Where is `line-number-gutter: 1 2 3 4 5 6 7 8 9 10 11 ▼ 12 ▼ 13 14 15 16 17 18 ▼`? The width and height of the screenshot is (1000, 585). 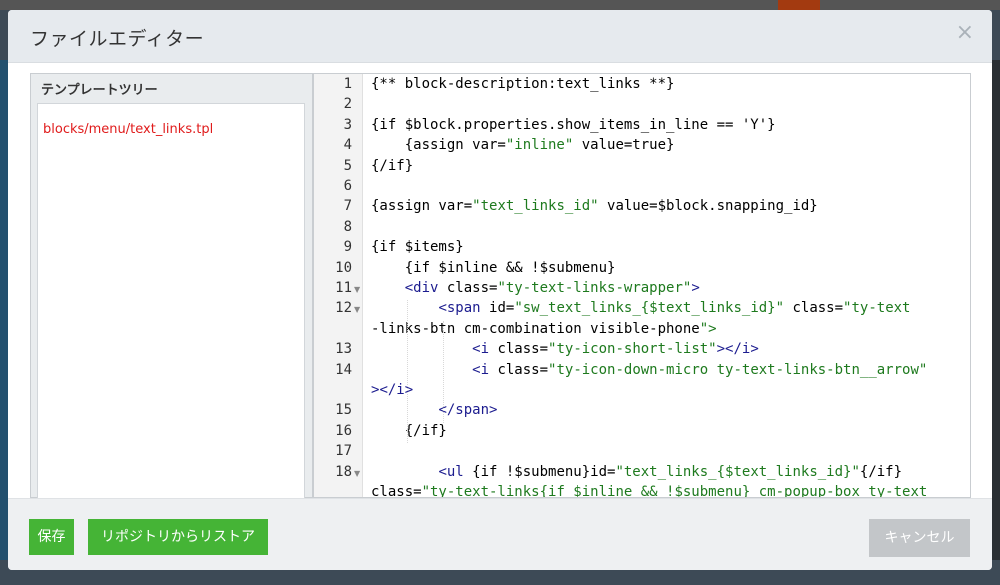
line-number-gutter: 1 2 3 4 5 6 7 8 9 10 11 ▼ 12 ▼ 13 14 15 16 17 18 ▼ is located at coordinates (338, 285).